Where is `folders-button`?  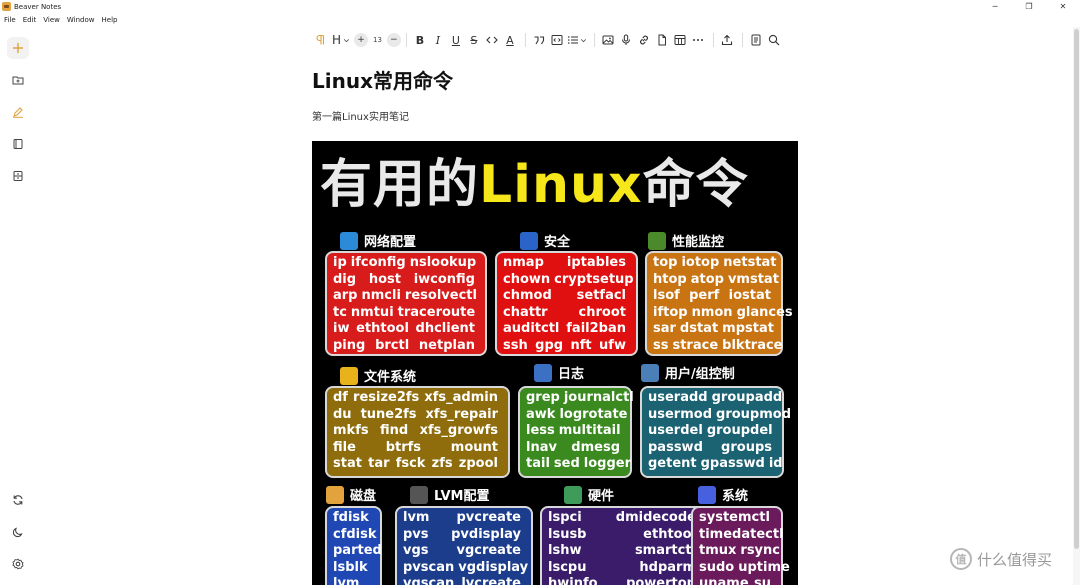
folders-button is located at coordinates (18, 144).